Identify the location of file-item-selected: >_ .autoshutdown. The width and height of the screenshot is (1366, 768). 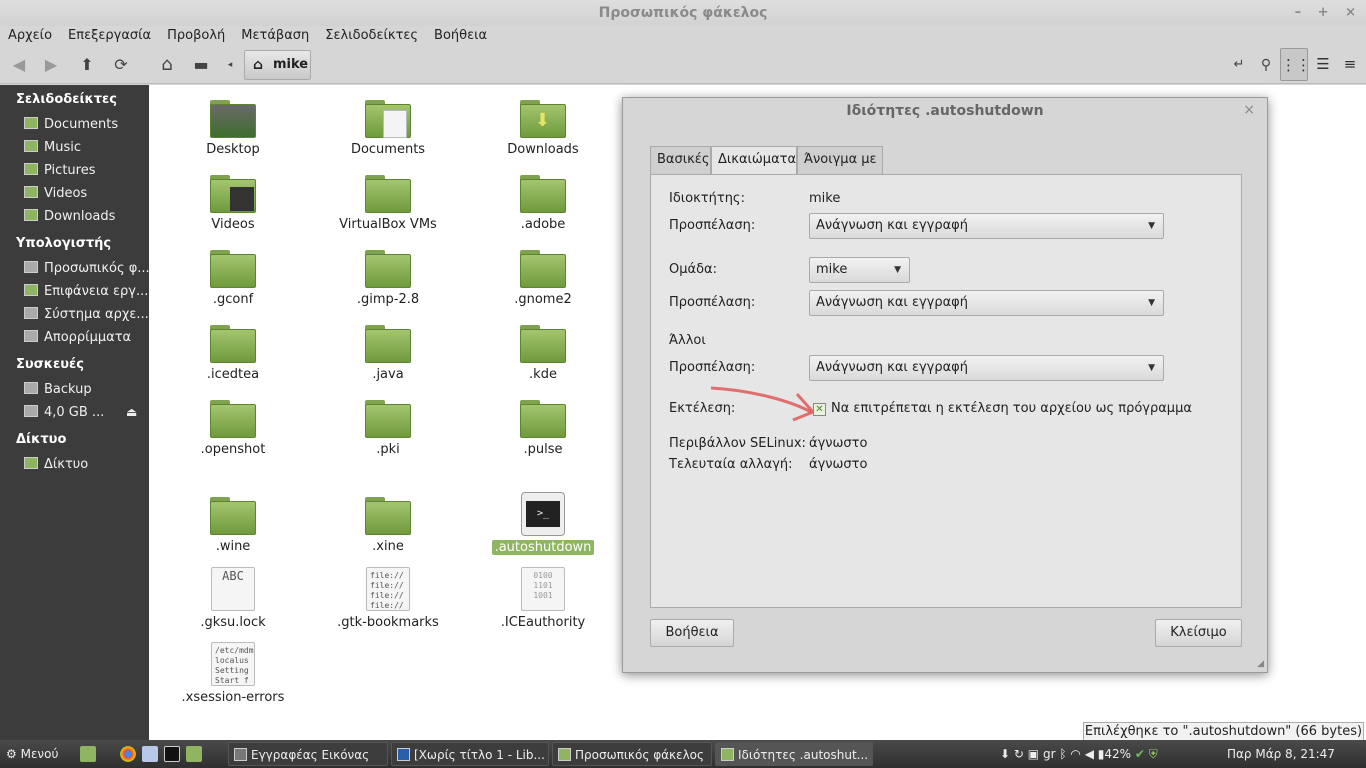
(543, 523).